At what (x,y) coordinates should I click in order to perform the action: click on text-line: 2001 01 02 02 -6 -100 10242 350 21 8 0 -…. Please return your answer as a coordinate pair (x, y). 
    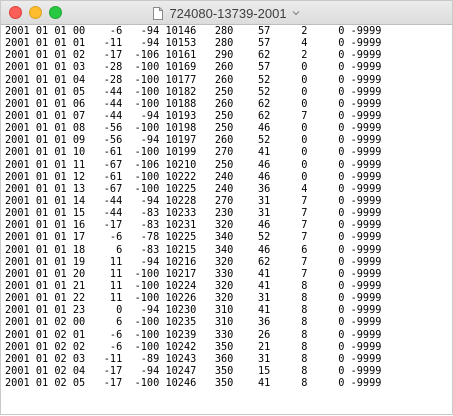
    Looking at the image, I should click on (193, 346).